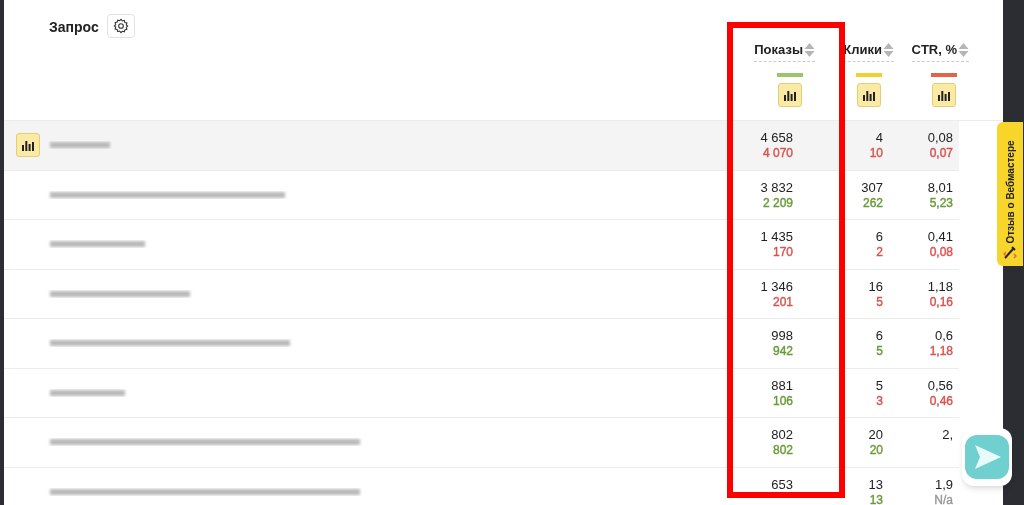  I want to click on send-icon, so click(987, 457).